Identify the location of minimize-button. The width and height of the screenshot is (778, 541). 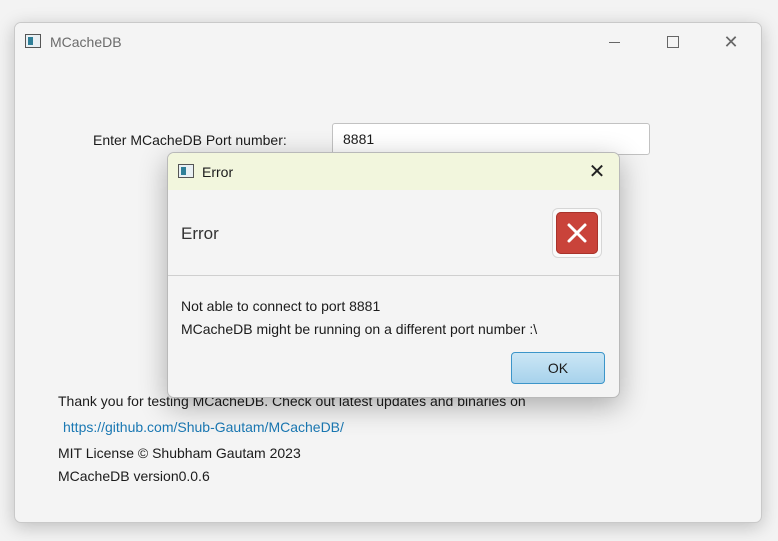
(614, 42).